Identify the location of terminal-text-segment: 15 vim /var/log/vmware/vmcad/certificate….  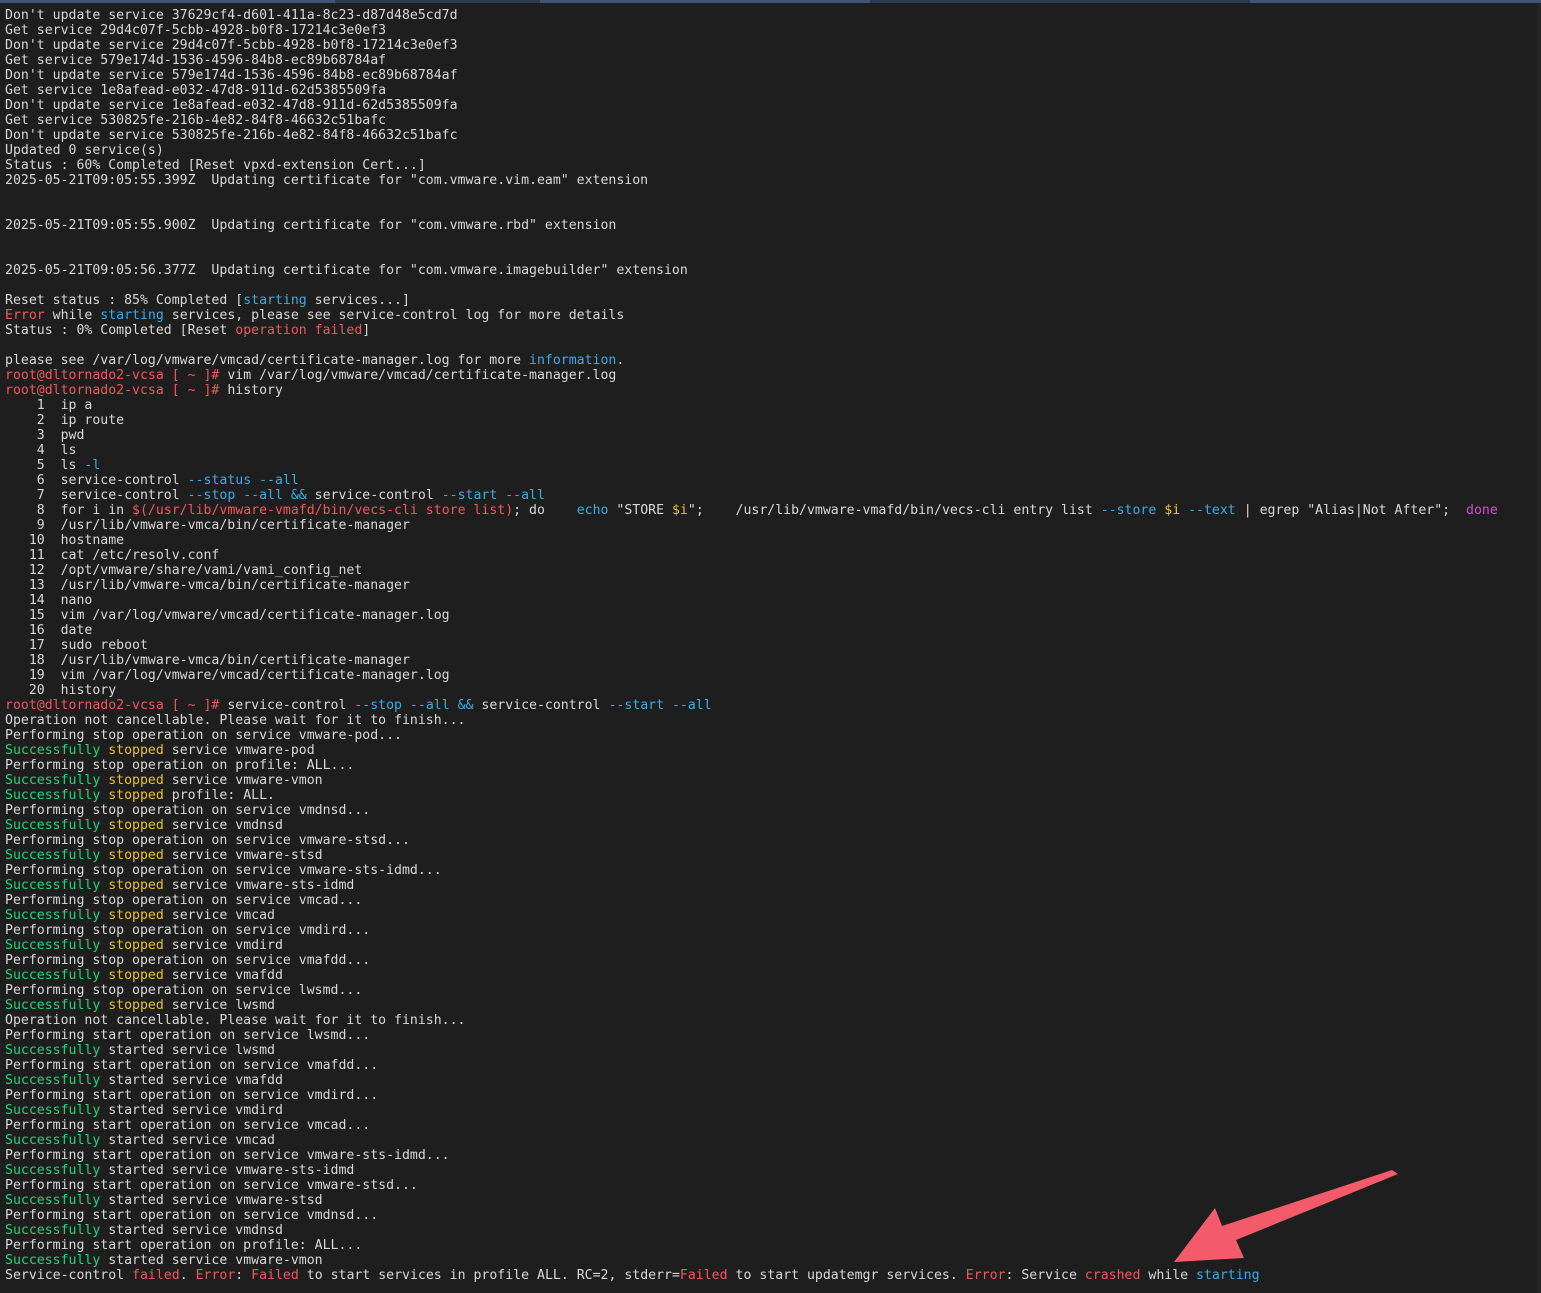
(227, 615).